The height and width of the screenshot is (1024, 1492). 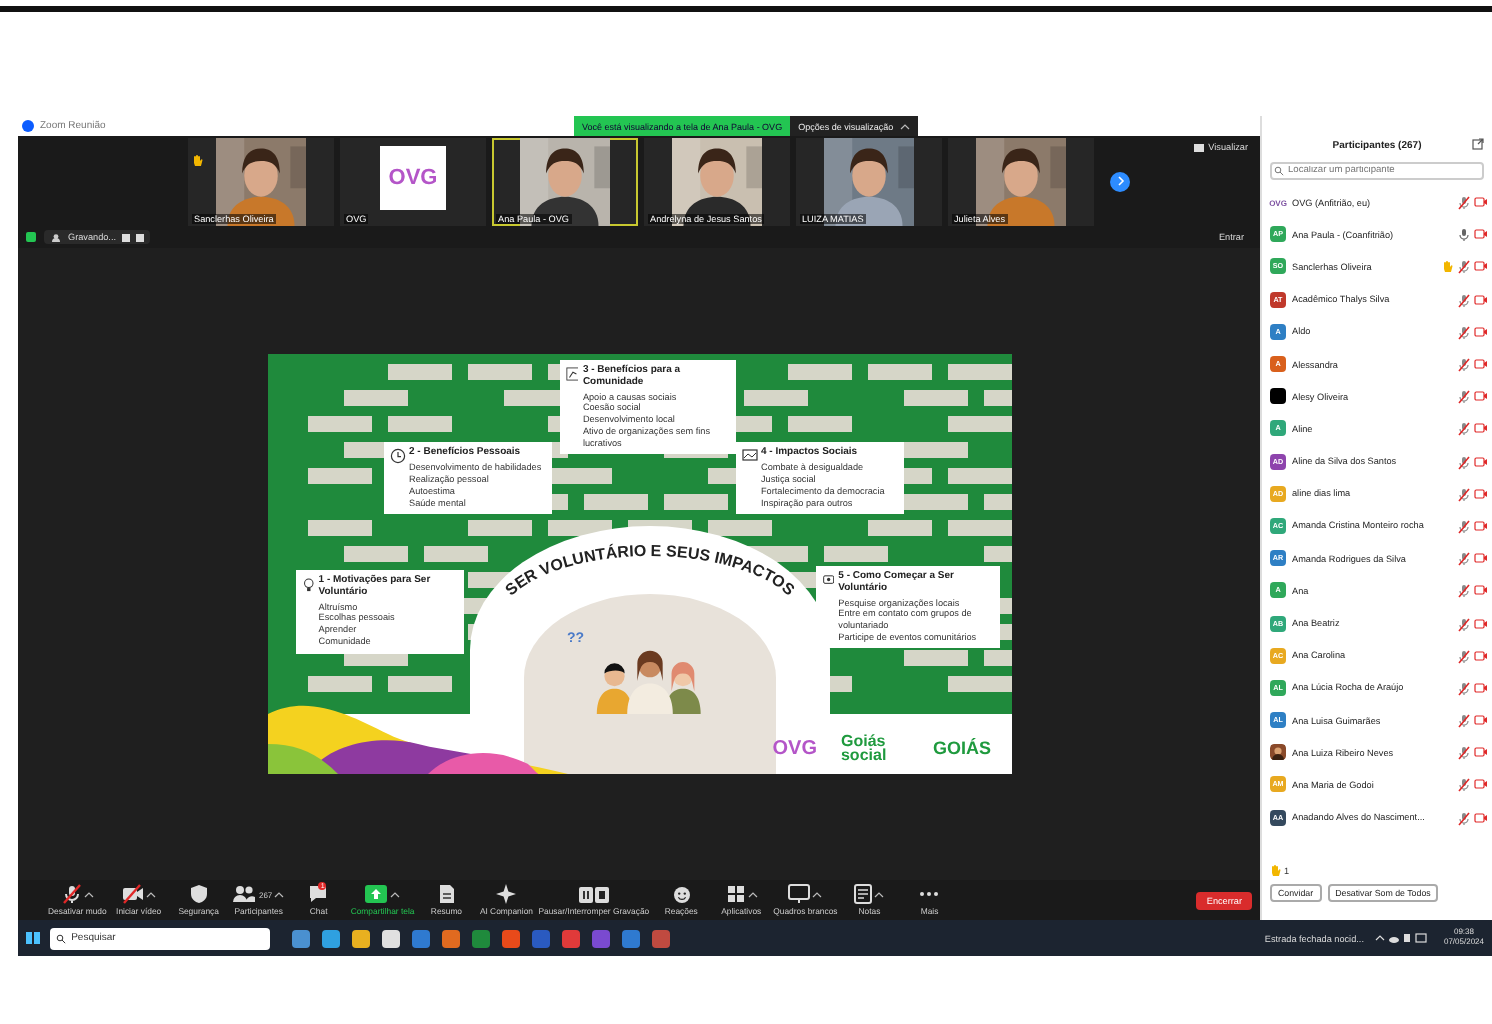 I want to click on logo-tile: OVG, so click(x=413, y=177).